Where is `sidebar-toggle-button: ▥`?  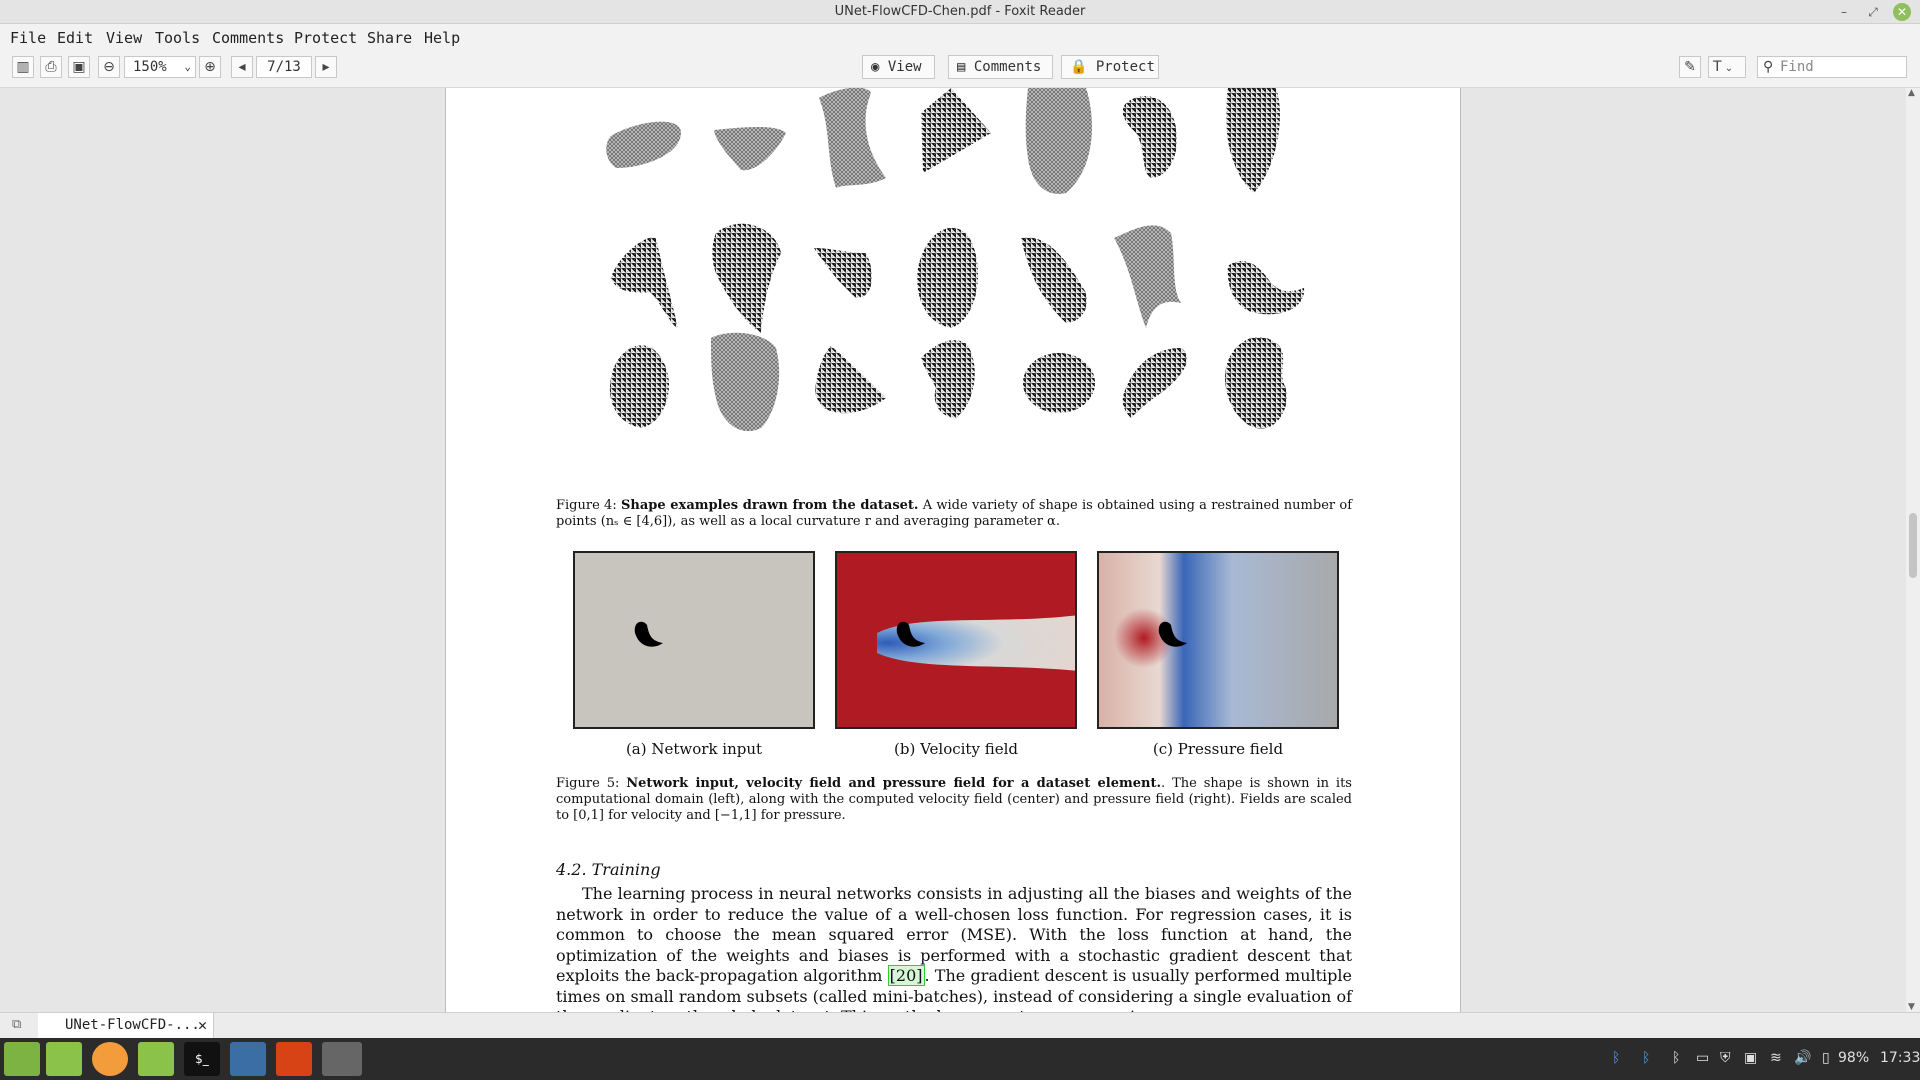 sidebar-toggle-button: ▥ is located at coordinates (23, 67).